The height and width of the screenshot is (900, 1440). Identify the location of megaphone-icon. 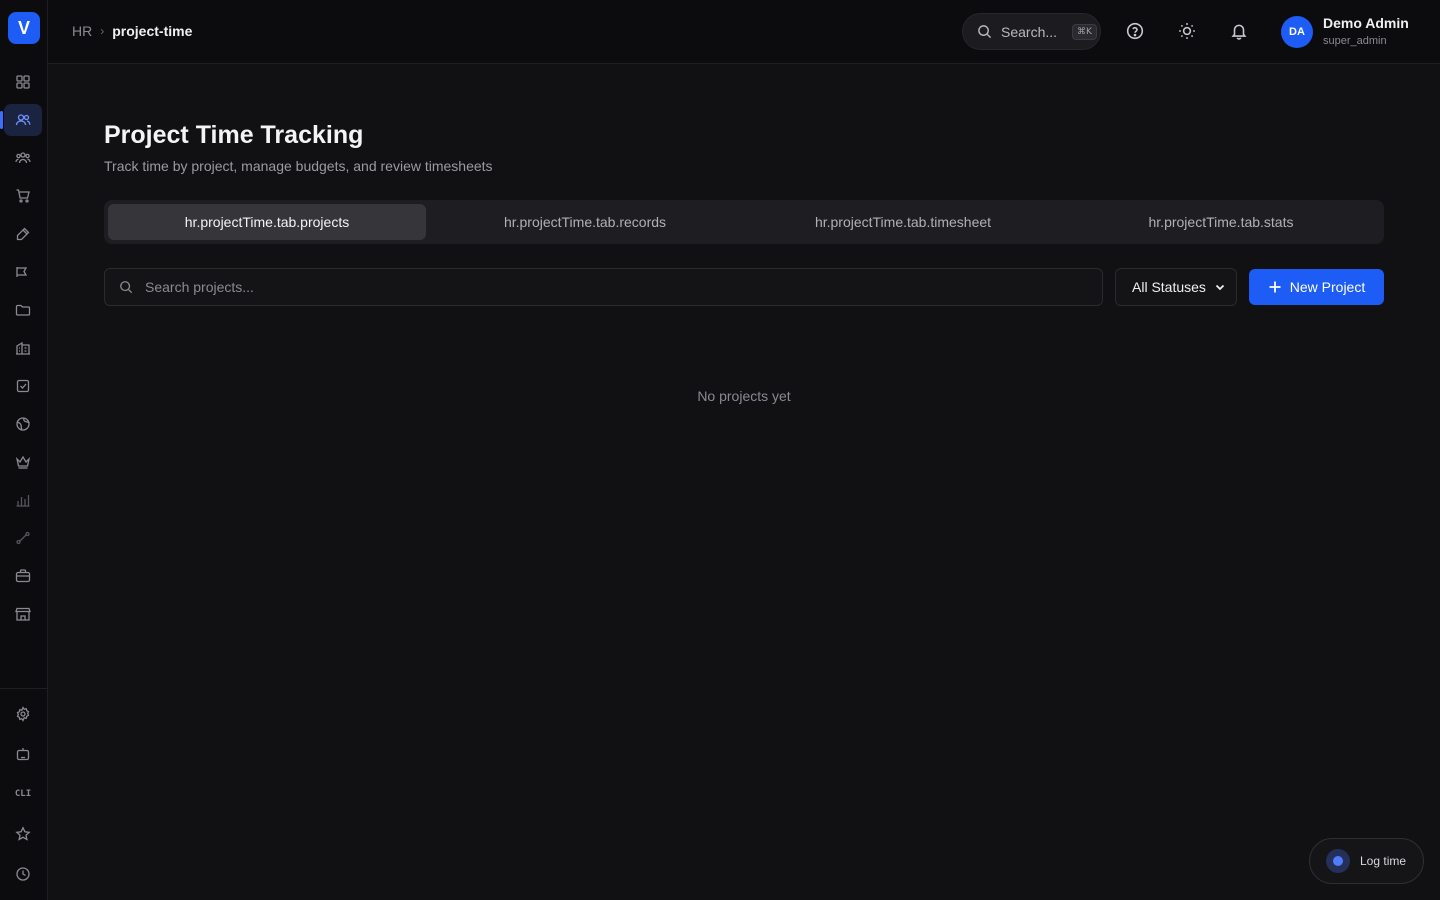
(22, 272).